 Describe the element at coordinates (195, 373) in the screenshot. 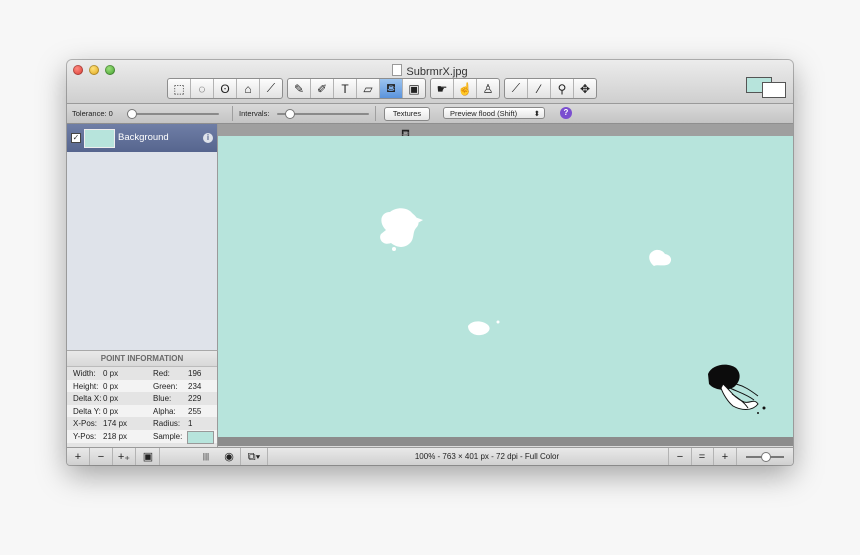

I see `point-info-value: 196` at that location.